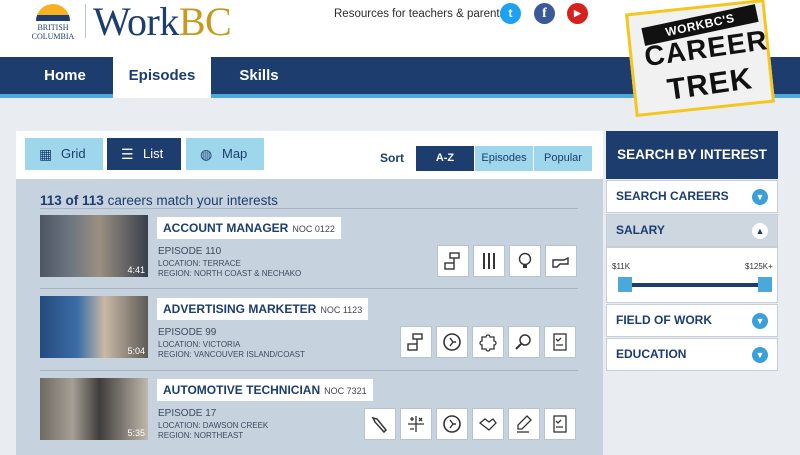  I want to click on search-careers-toggle: SEARCH CAREERS ▼, so click(692, 196).